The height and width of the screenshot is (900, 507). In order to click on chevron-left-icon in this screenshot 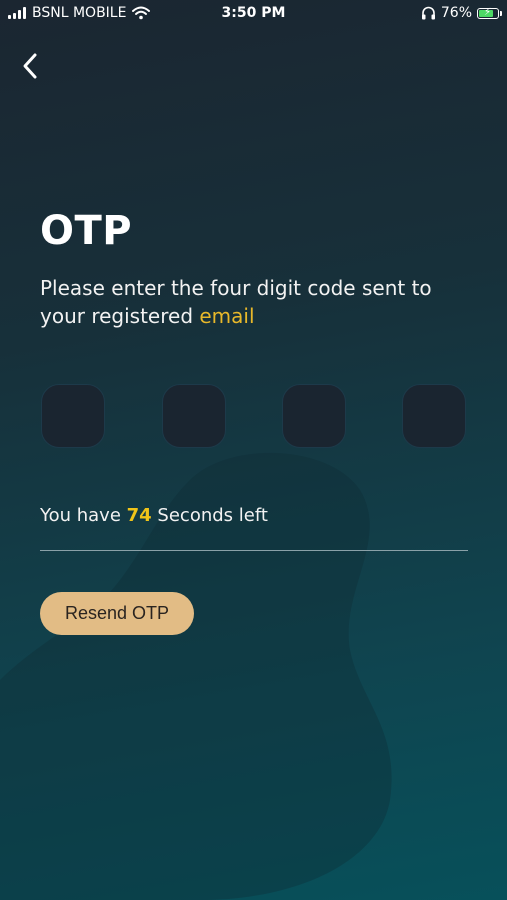, I will do `click(30, 66)`.